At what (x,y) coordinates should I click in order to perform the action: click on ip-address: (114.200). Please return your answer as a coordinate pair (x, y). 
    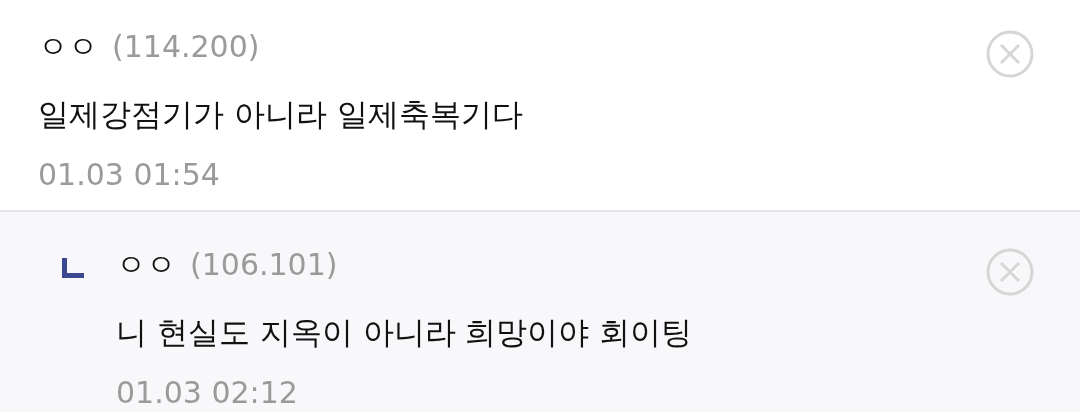
    Looking at the image, I should click on (186, 47).